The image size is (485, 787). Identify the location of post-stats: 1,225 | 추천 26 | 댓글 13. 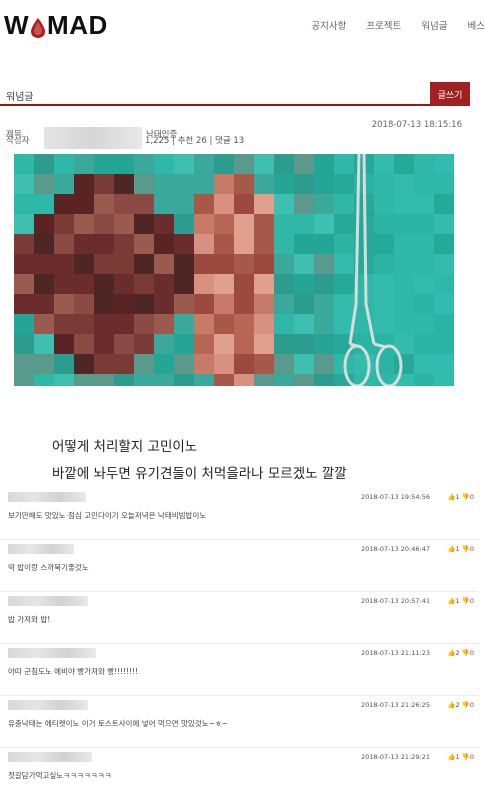
(195, 141).